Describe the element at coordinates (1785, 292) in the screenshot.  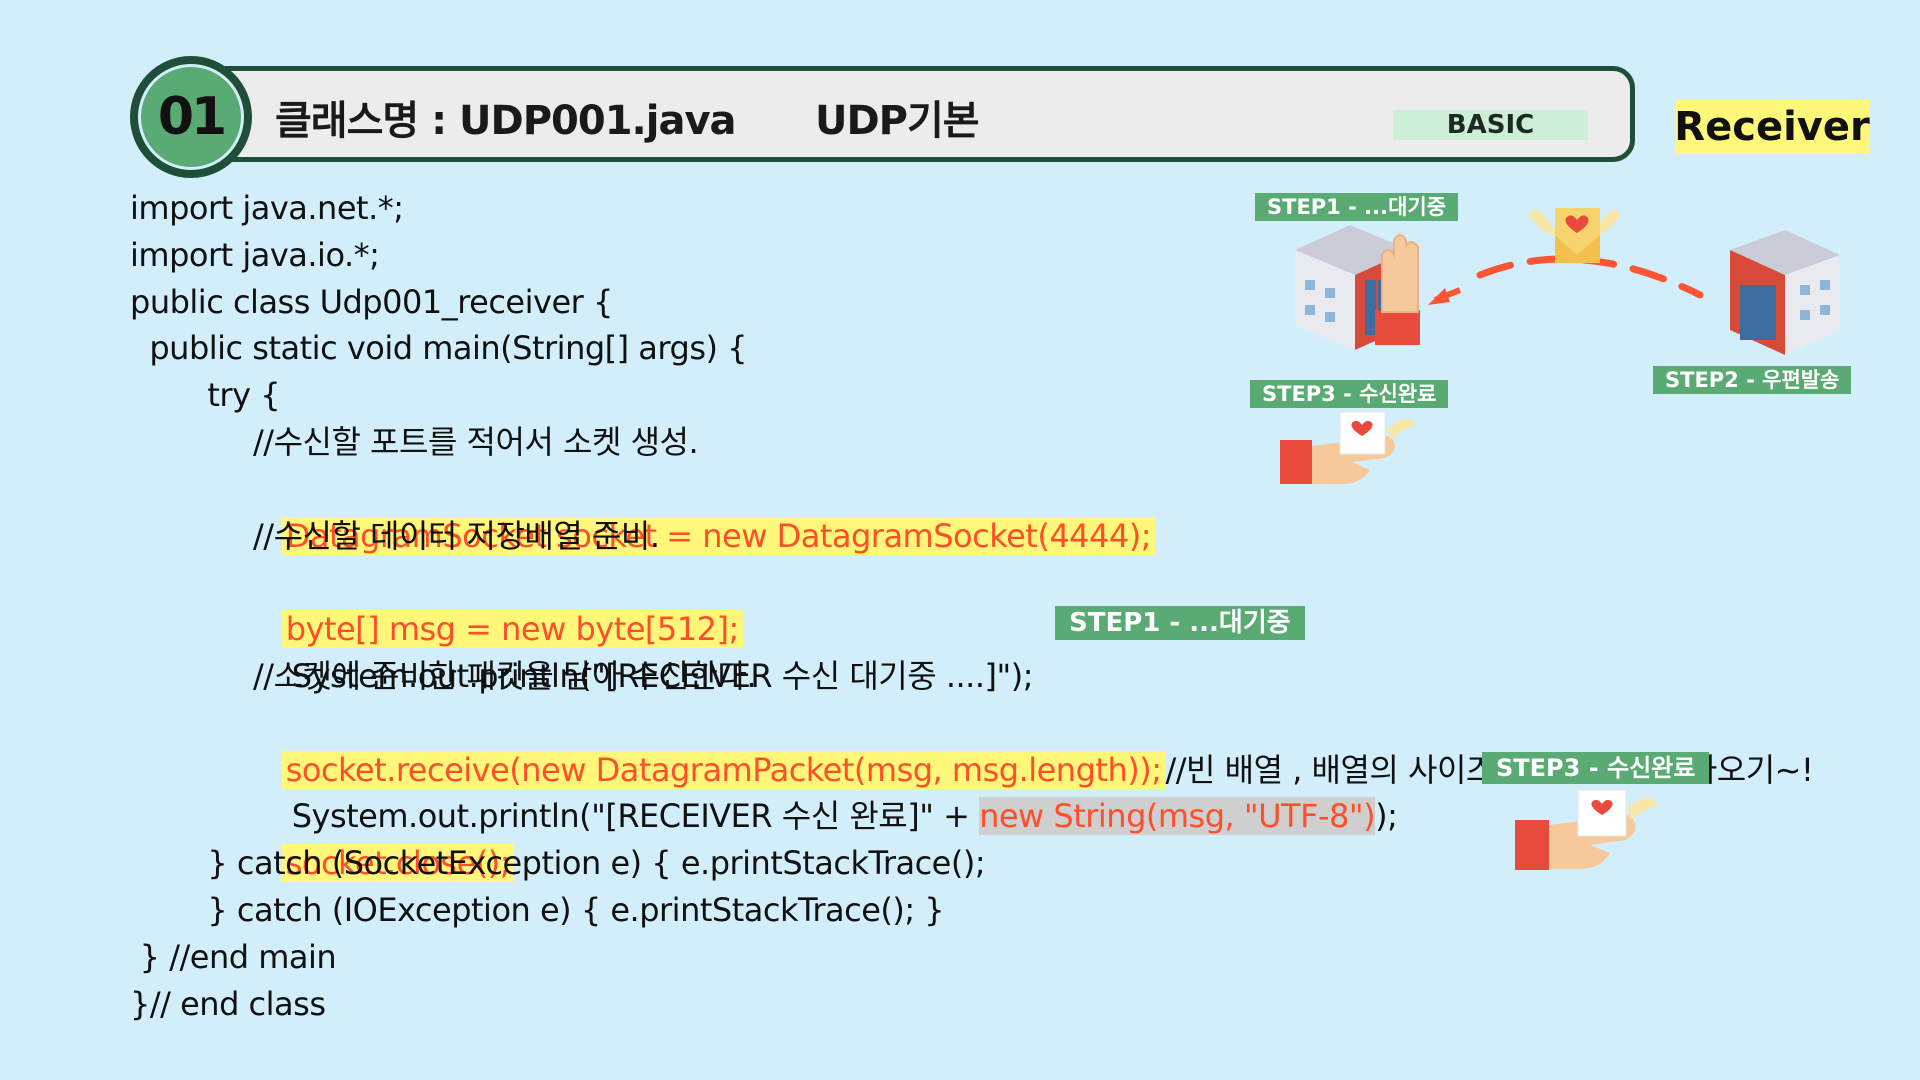
I see `post-office-building-icon` at that location.